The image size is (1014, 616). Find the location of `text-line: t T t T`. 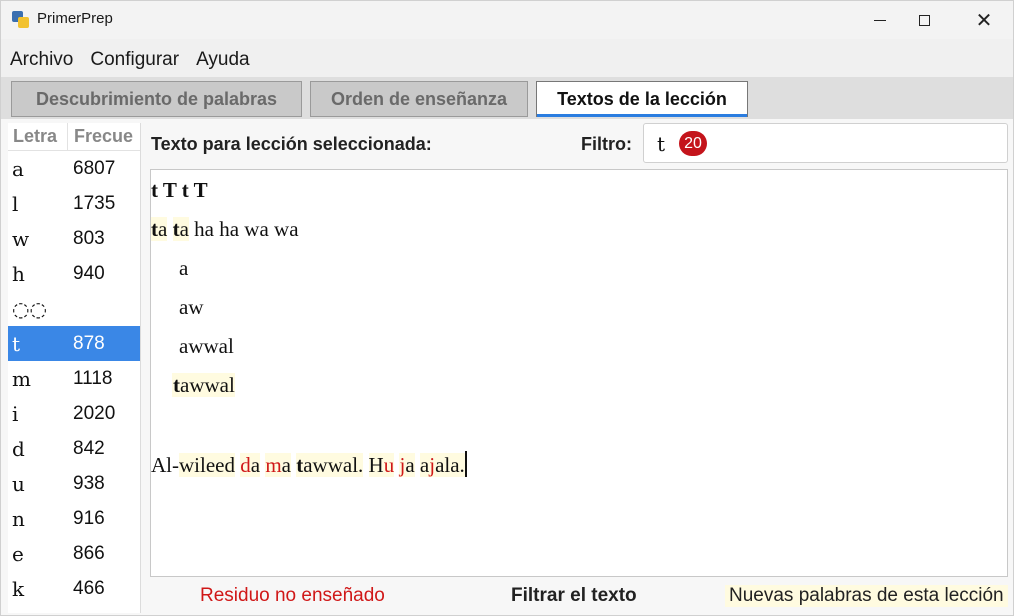

text-line: t T t T is located at coordinates (179, 190).